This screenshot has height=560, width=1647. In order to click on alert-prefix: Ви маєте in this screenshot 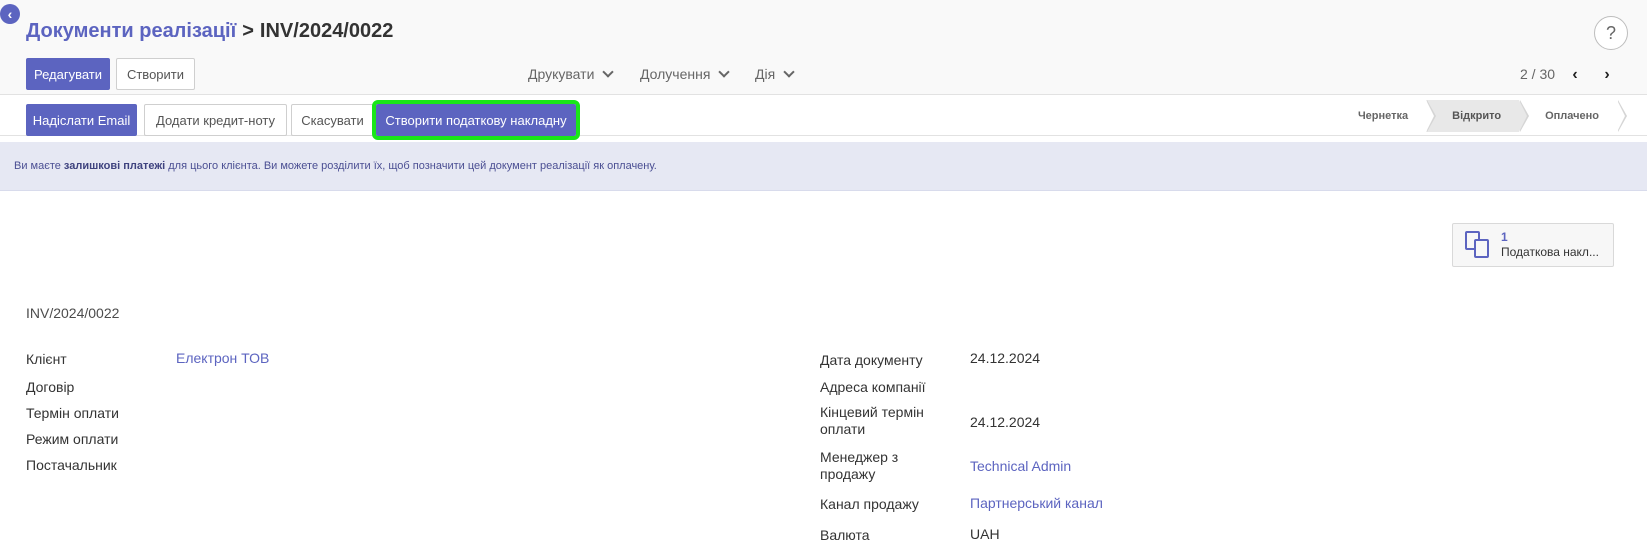, I will do `click(39, 166)`.